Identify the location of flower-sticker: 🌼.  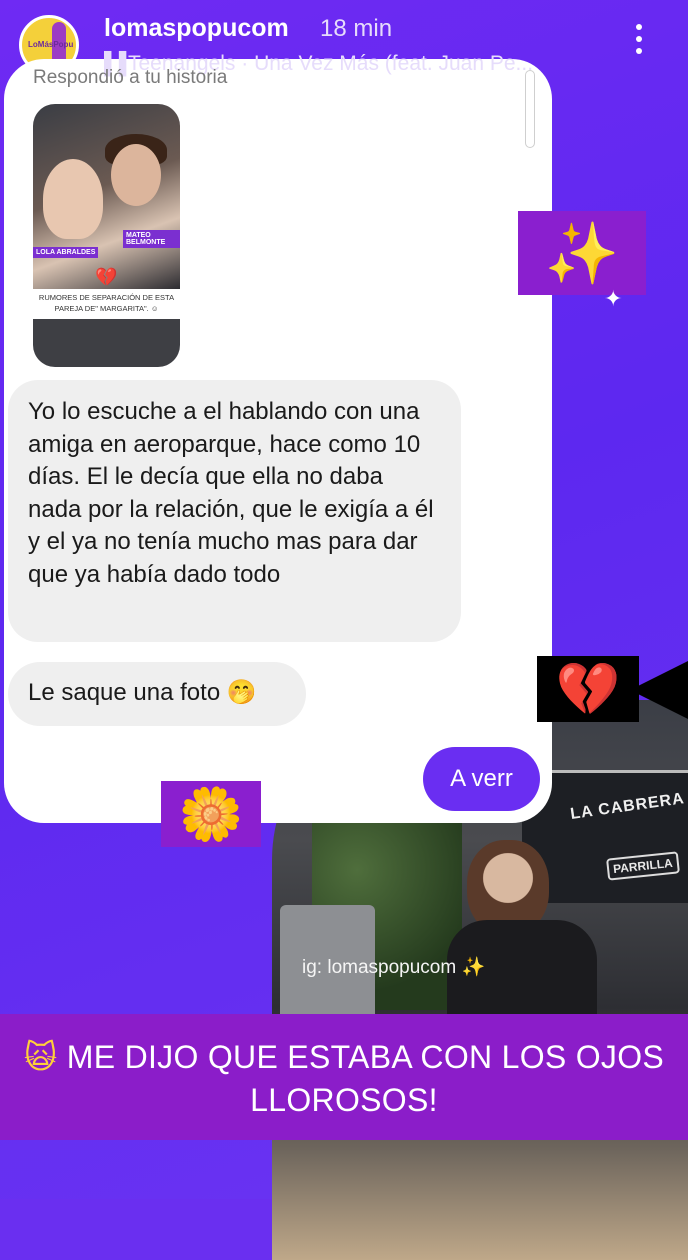
(211, 814).